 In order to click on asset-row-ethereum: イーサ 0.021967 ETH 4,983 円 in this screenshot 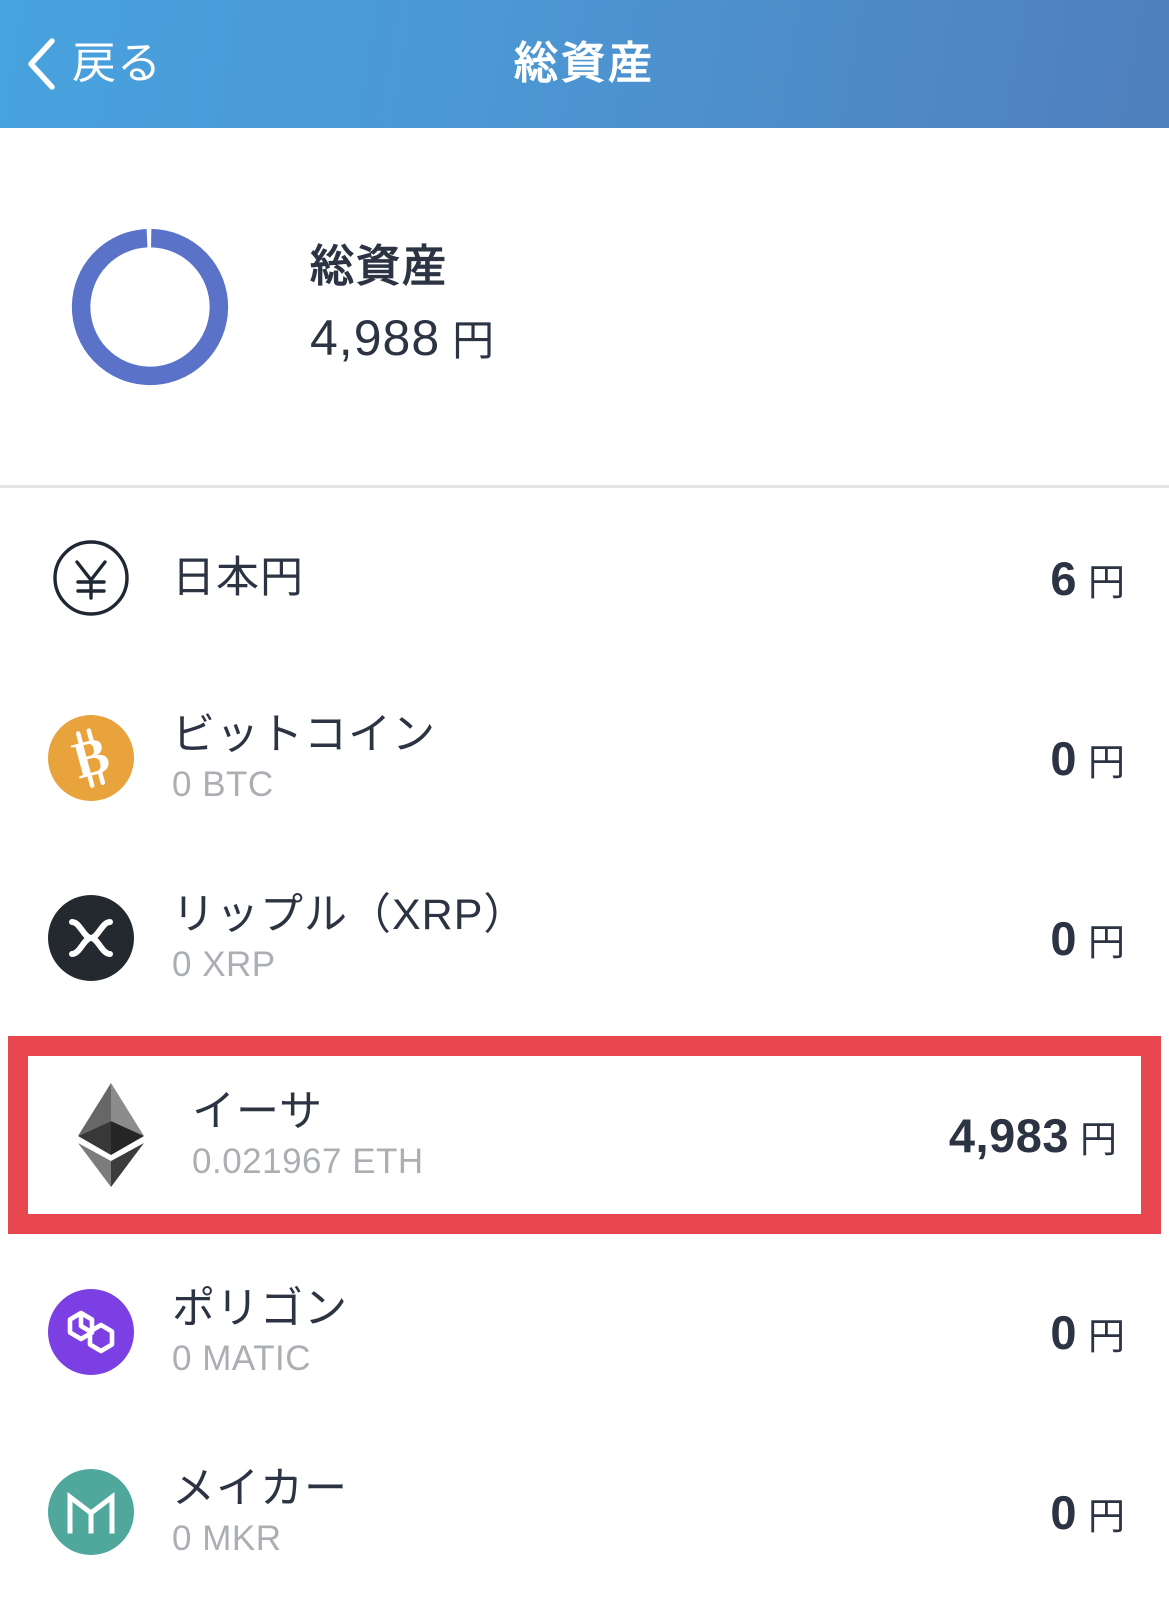, I will do `click(584, 1135)`.